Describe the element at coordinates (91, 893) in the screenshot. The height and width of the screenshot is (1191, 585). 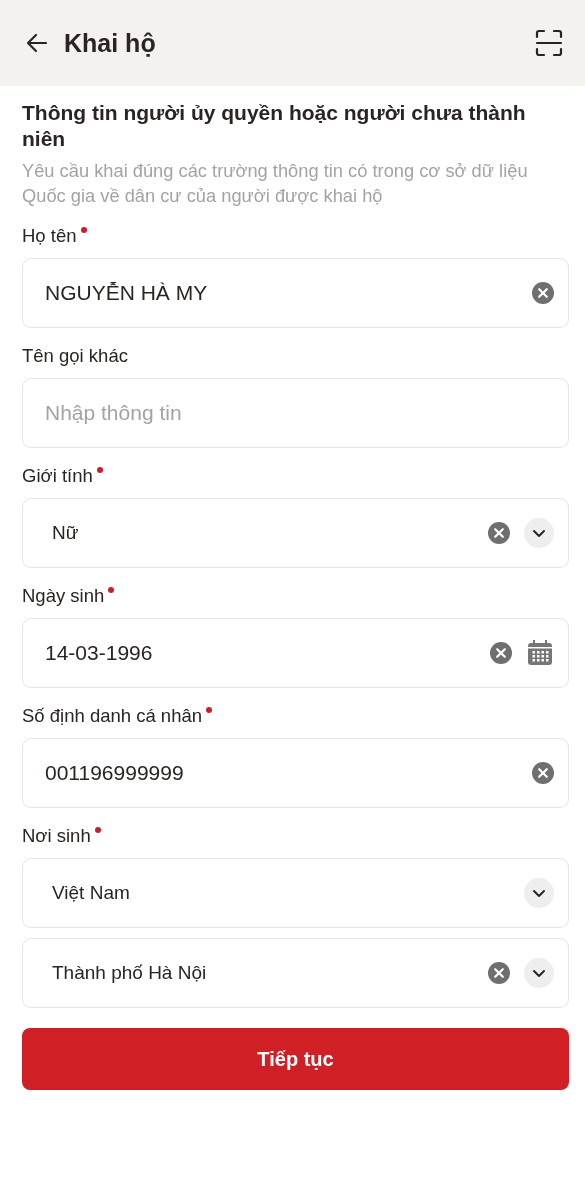
I see `field-value: Việt Nam` at that location.